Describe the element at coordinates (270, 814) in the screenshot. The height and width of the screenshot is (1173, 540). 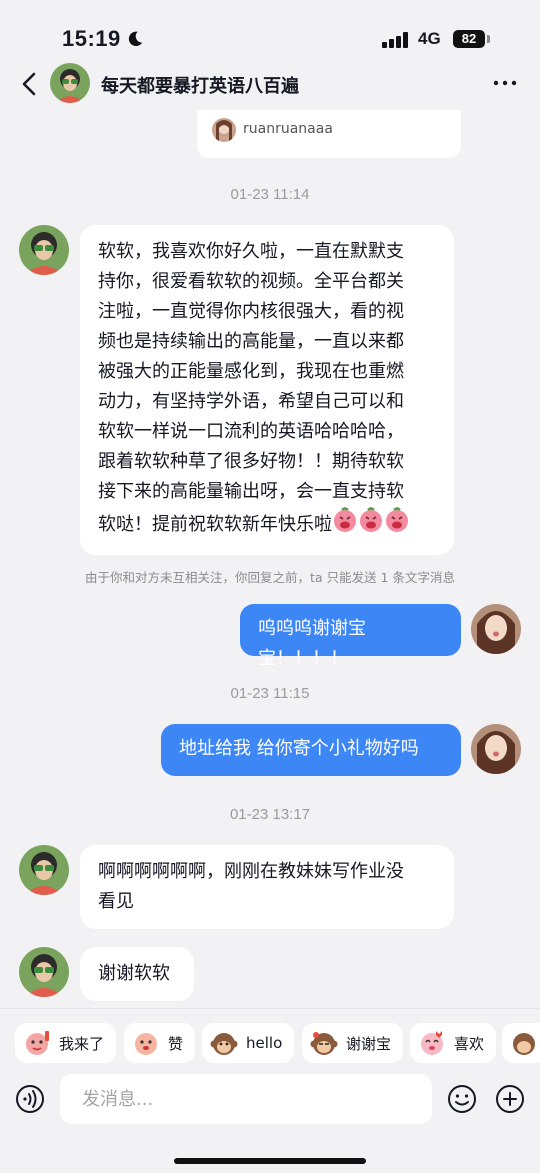
I see `timestamp: 01-23 13:17` at that location.